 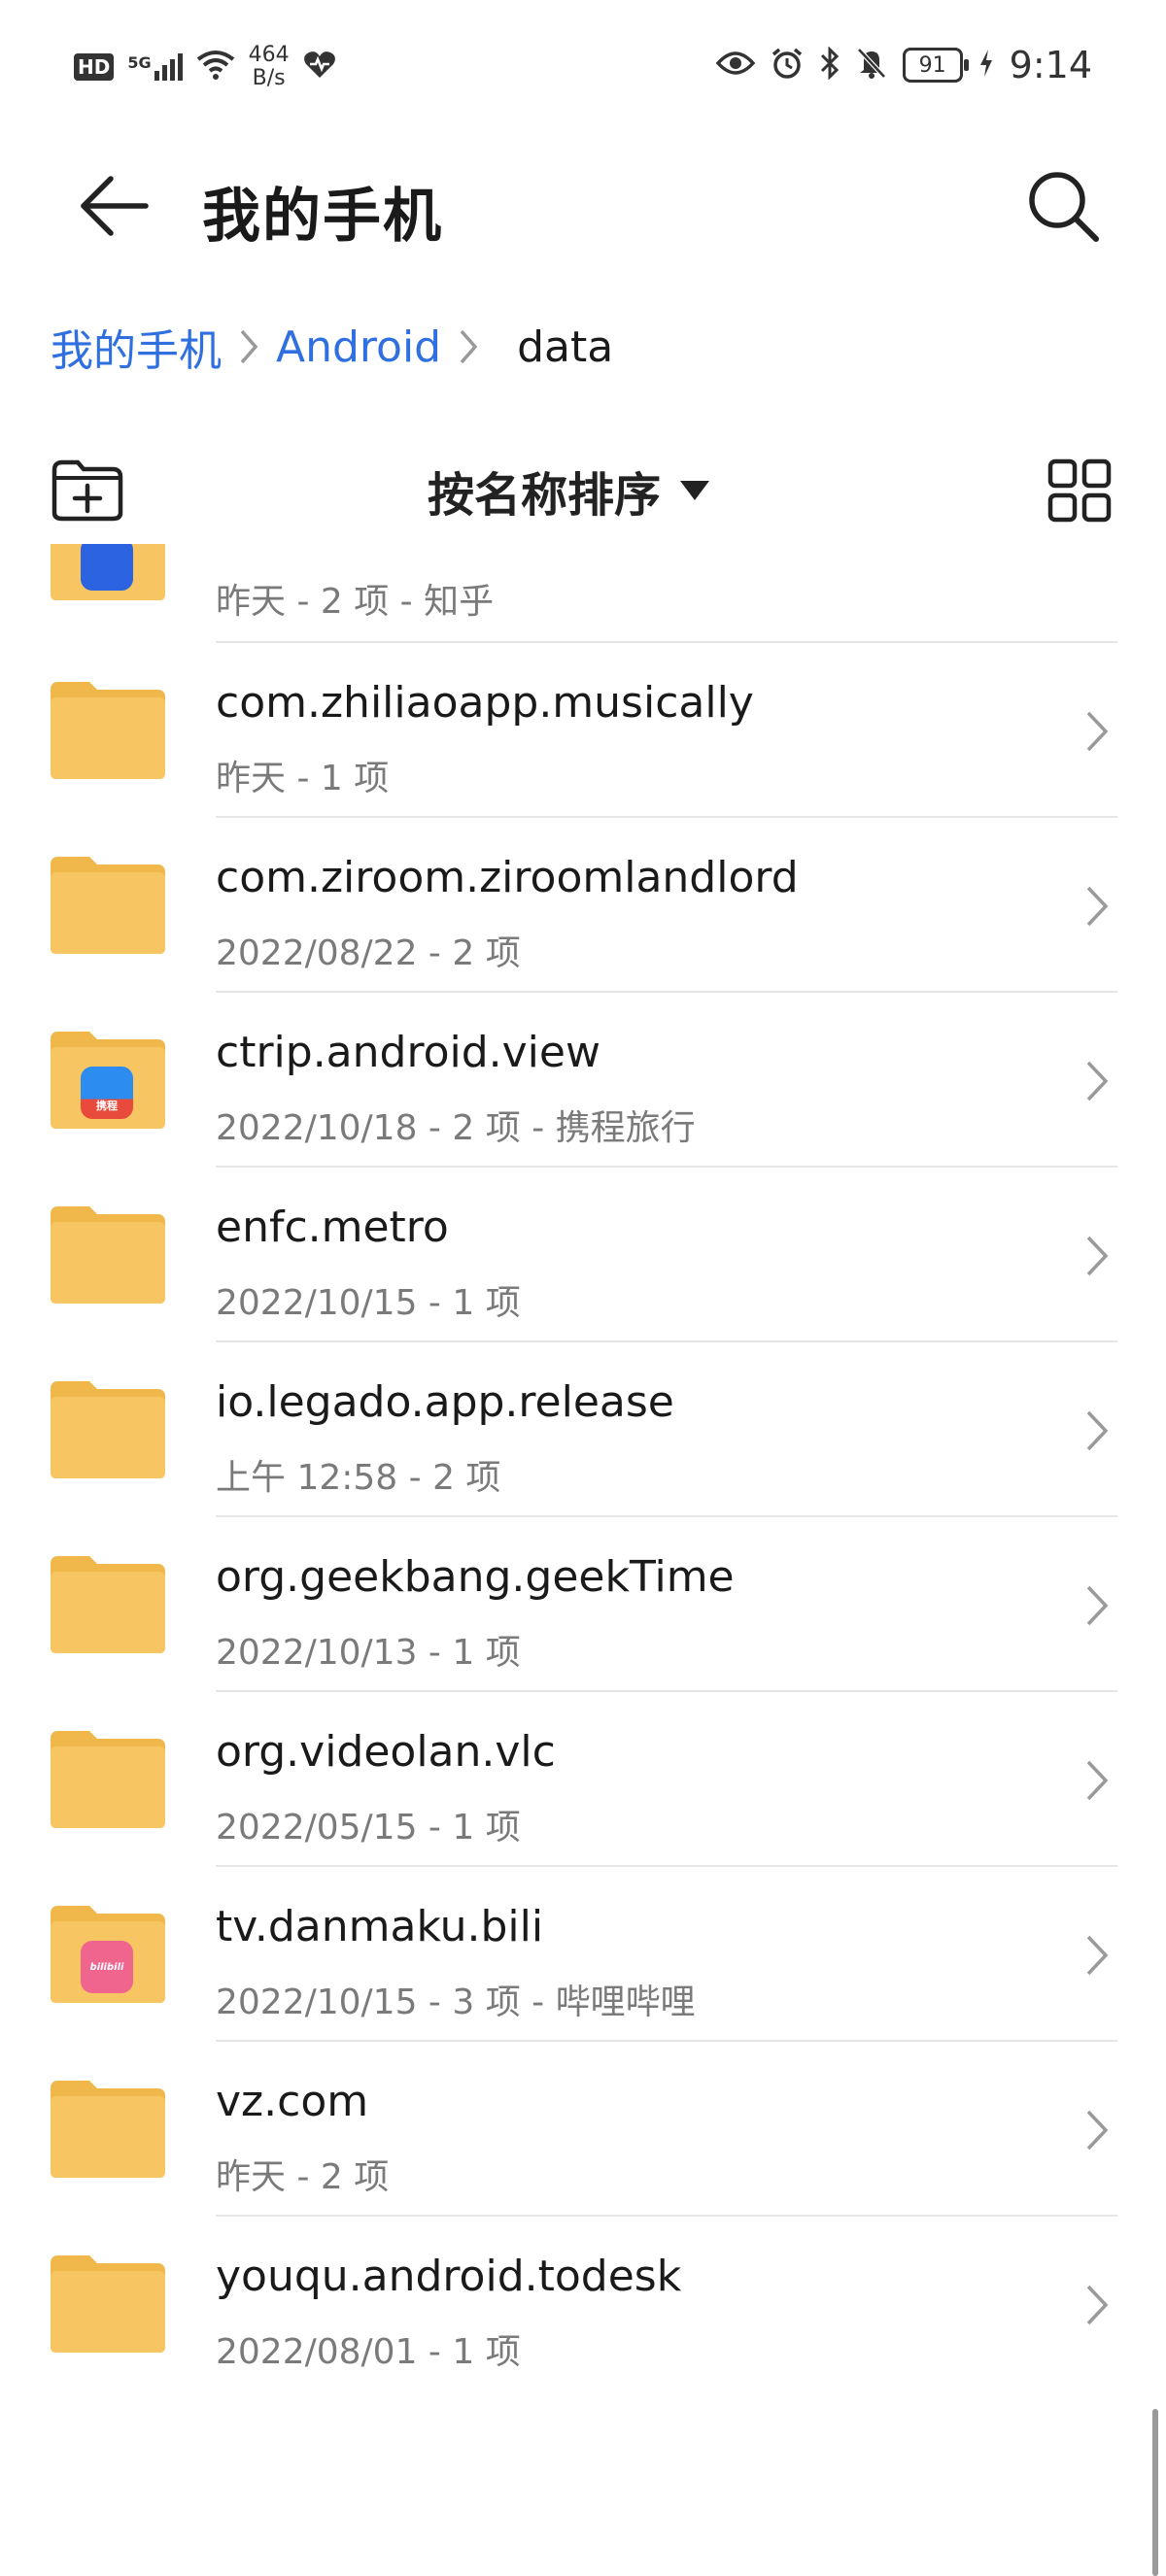 I want to click on breadcrumb-current: data, so click(x=565, y=347).